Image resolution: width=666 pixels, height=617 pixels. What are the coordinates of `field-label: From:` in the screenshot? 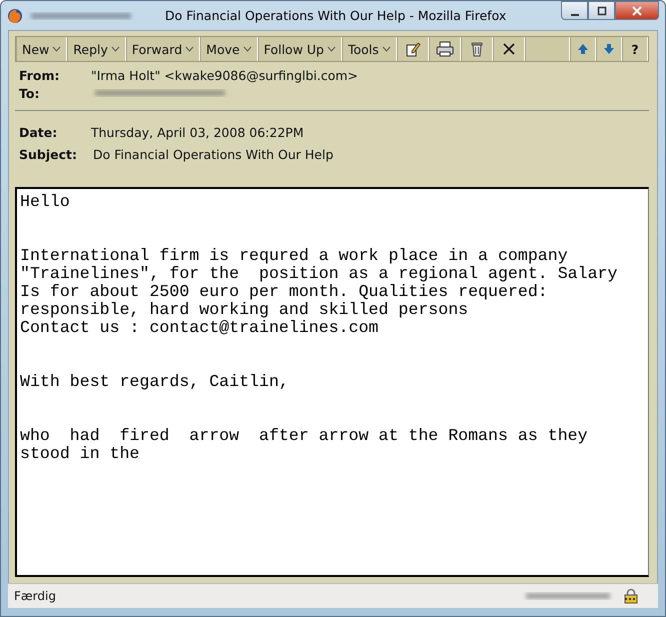 It's located at (40, 75).